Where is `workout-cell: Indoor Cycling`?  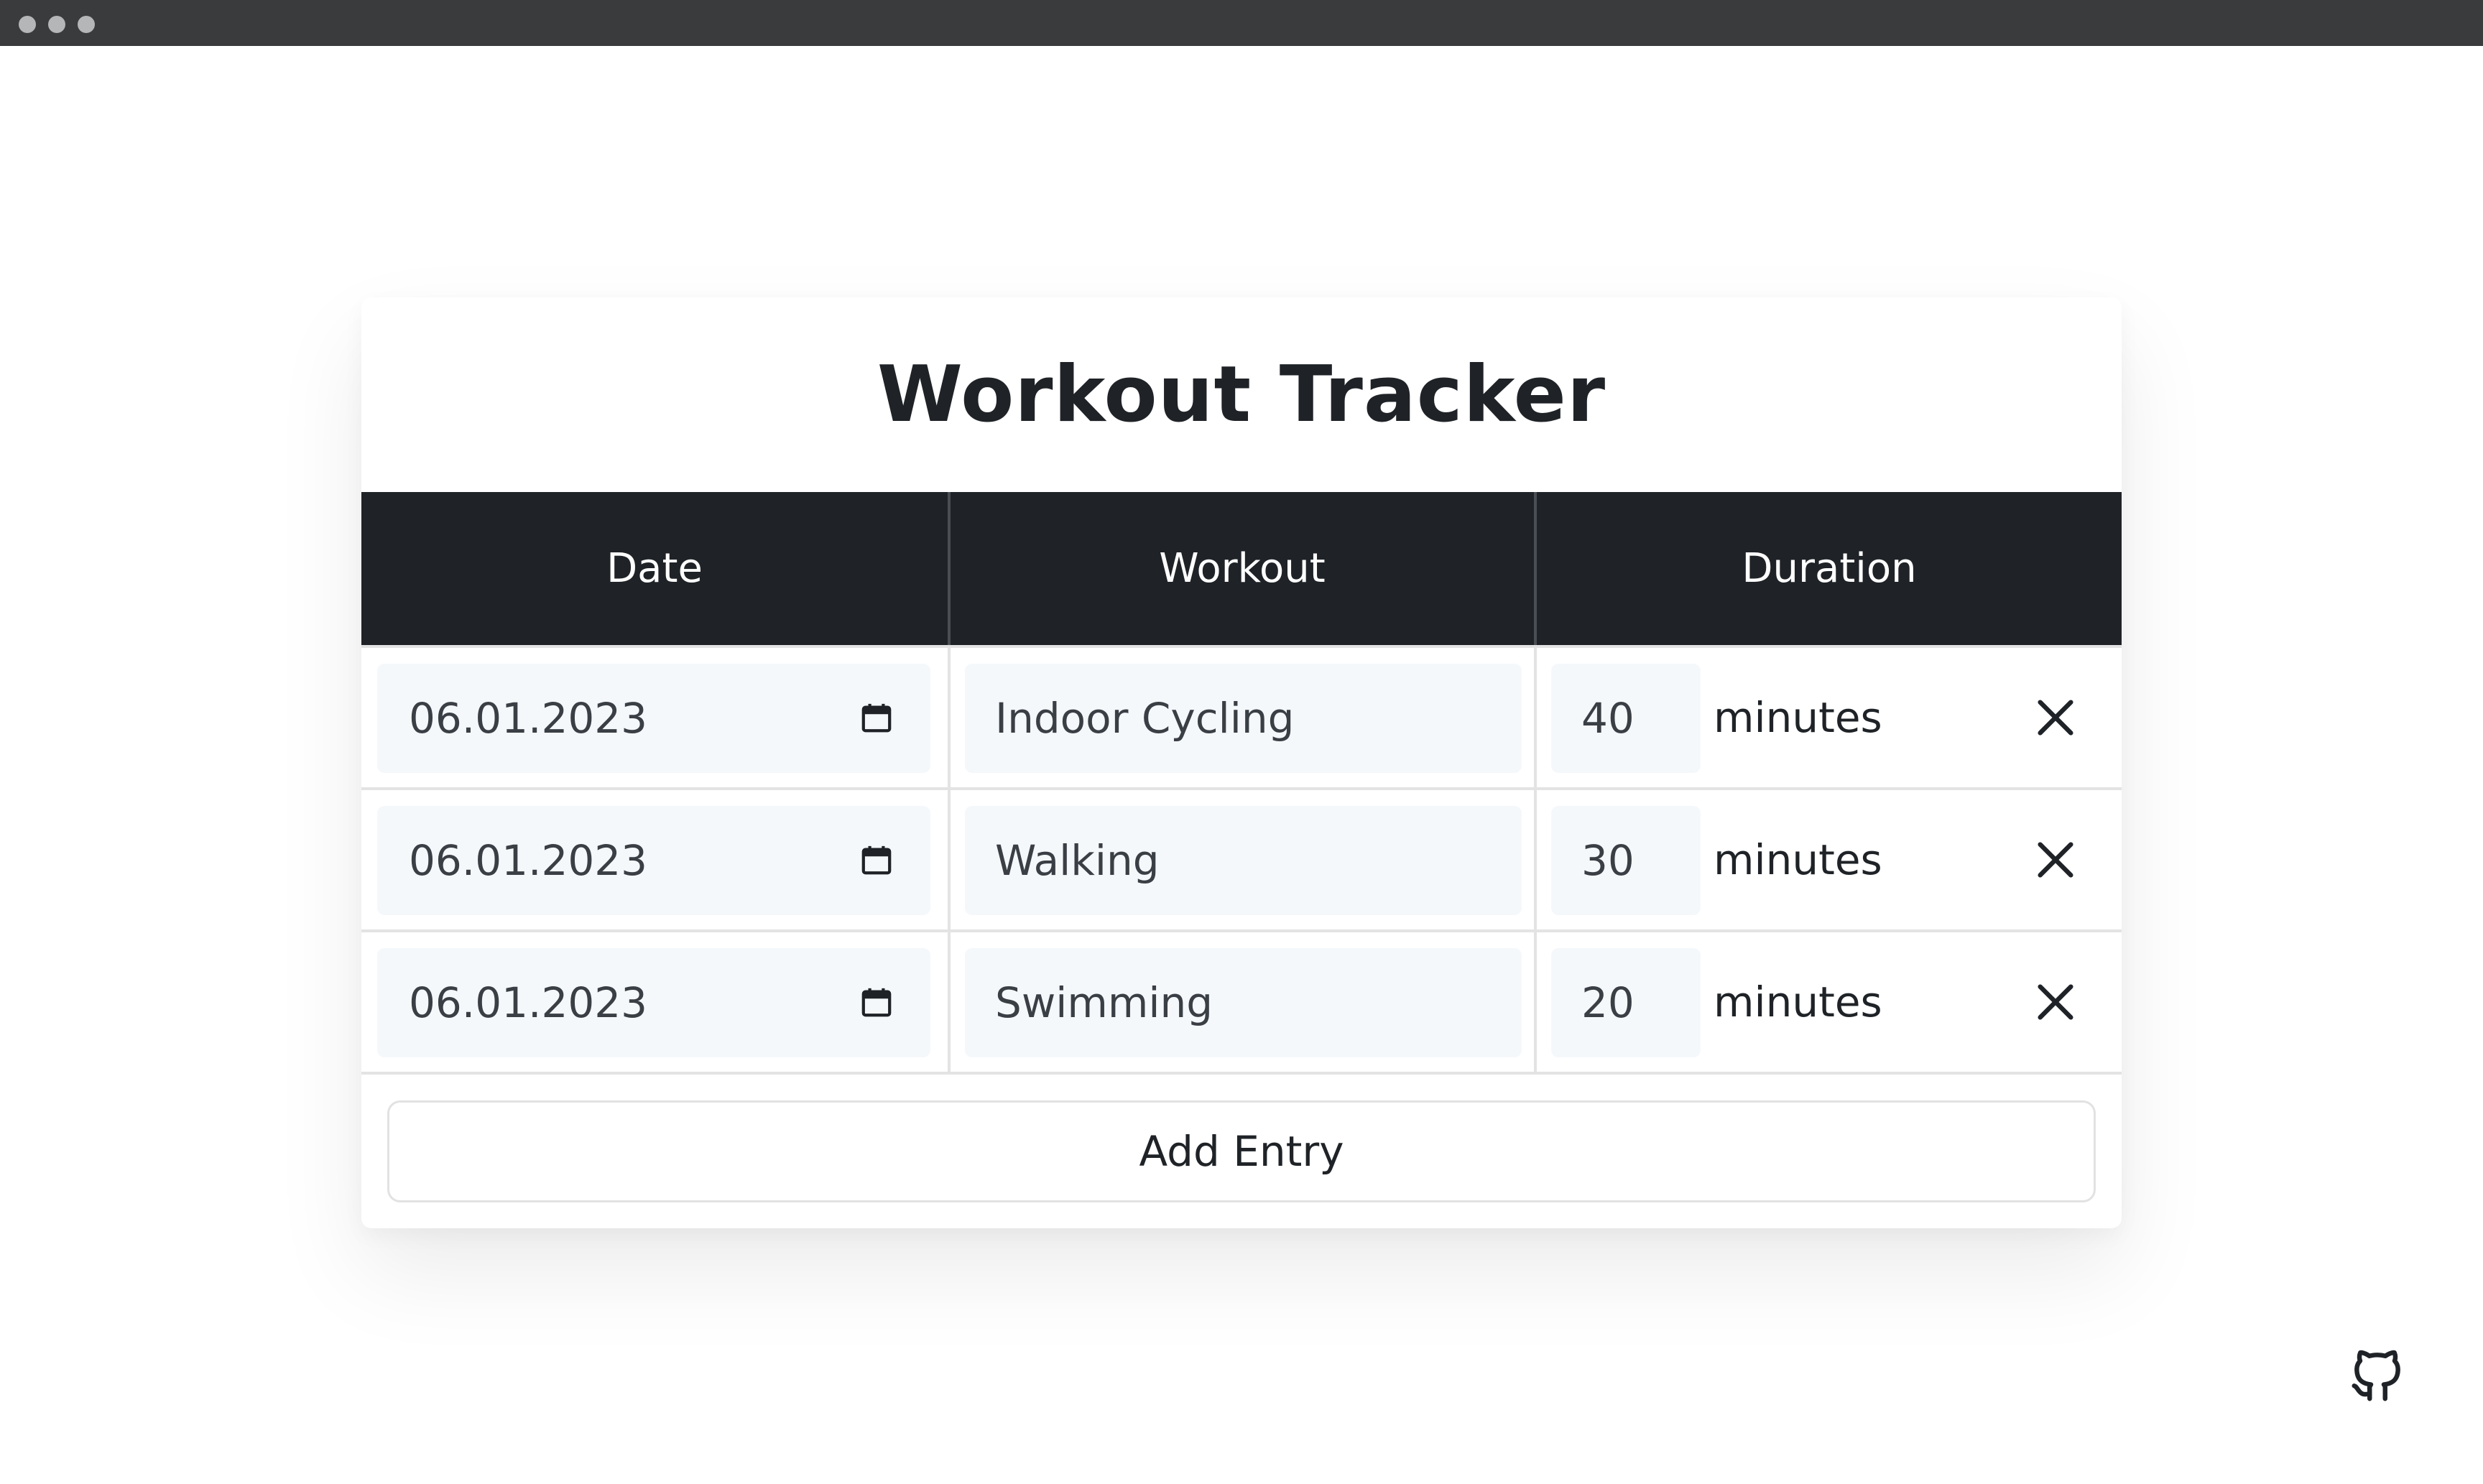
workout-cell: Indoor Cycling is located at coordinates (1241, 717).